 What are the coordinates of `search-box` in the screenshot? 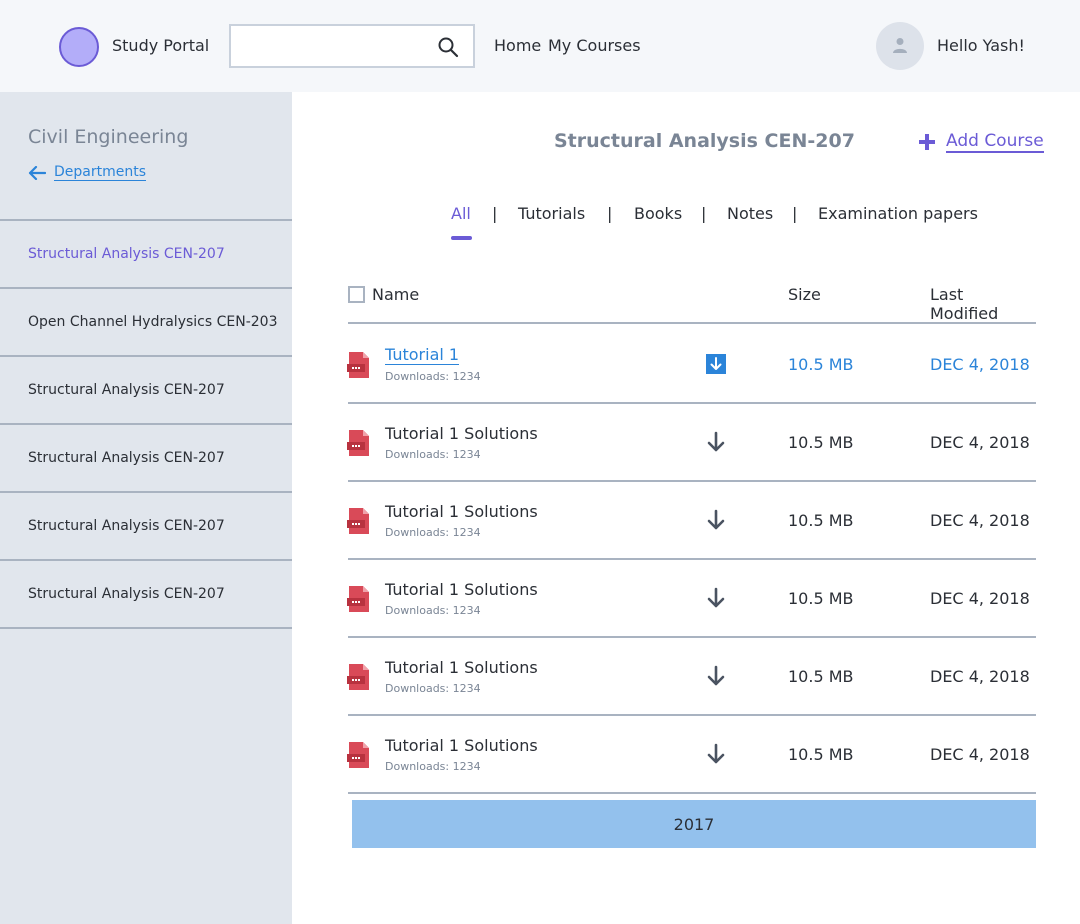 It's located at (352, 46).